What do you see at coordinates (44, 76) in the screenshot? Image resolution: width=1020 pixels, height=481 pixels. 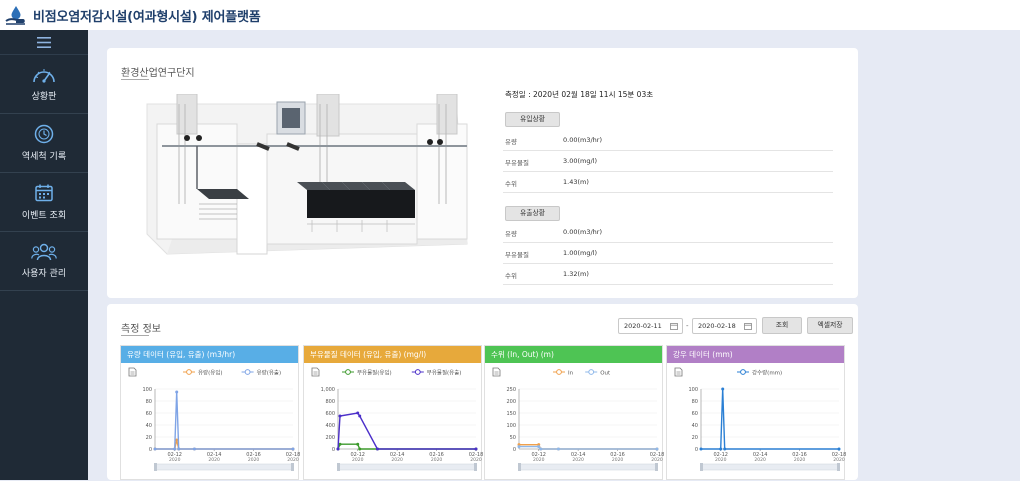 I see `gauge-icon` at bounding box center [44, 76].